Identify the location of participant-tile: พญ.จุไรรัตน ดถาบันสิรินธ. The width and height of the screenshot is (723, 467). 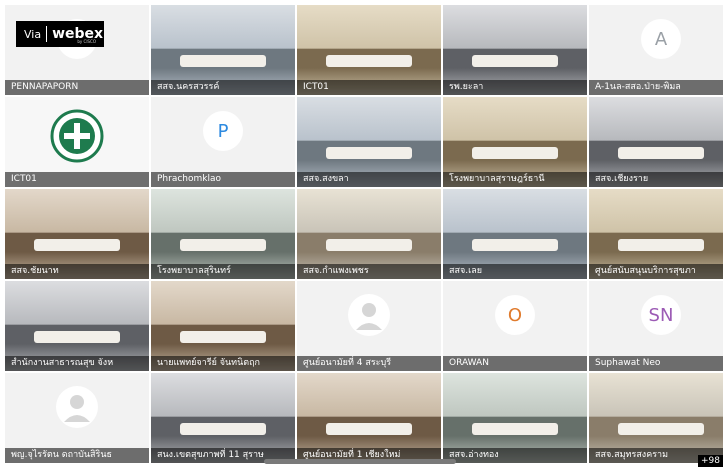
(77, 418).